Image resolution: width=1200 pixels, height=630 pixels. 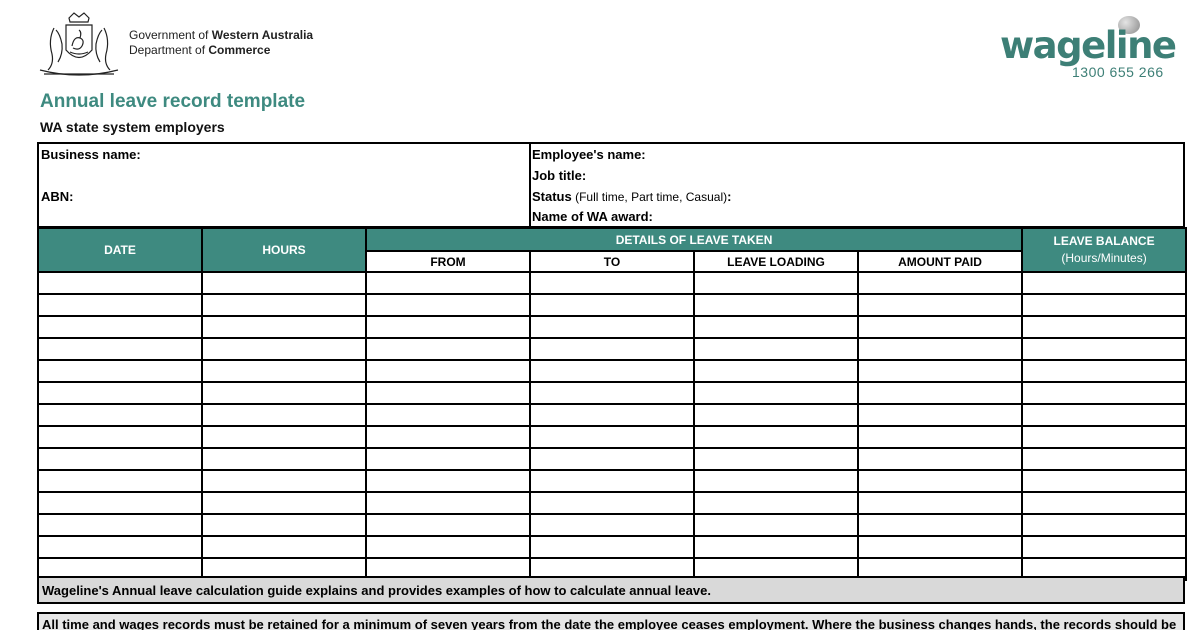 I want to click on leave-balance-unit: (Hours/Minutes), so click(x=1104, y=258).